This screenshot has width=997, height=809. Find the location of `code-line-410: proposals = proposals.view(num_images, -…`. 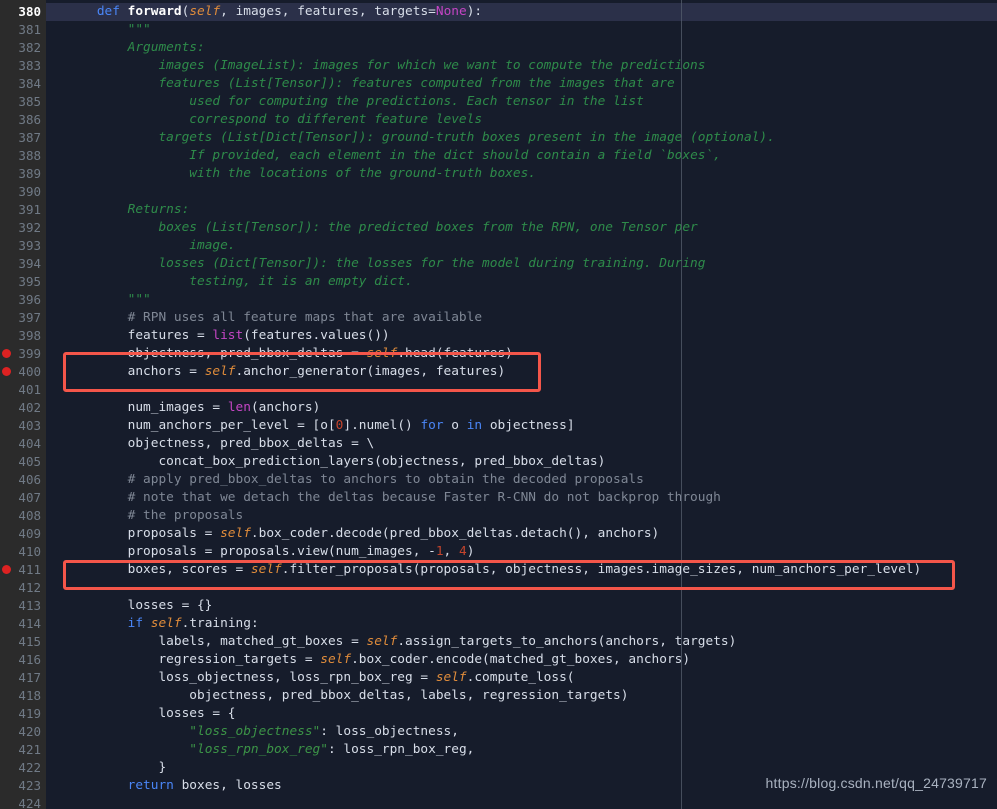

code-line-410: proposals = proposals.view(num_images, -… is located at coordinates (260, 552).